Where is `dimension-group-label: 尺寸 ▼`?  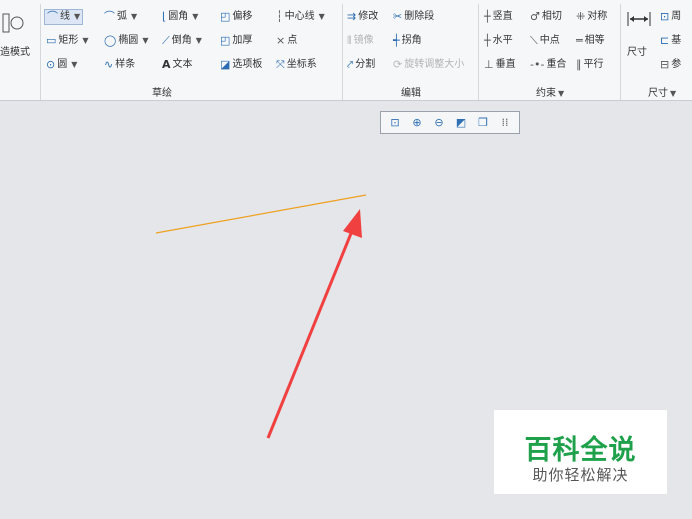
dimension-group-label: 尺寸 ▼ is located at coordinates (662, 91).